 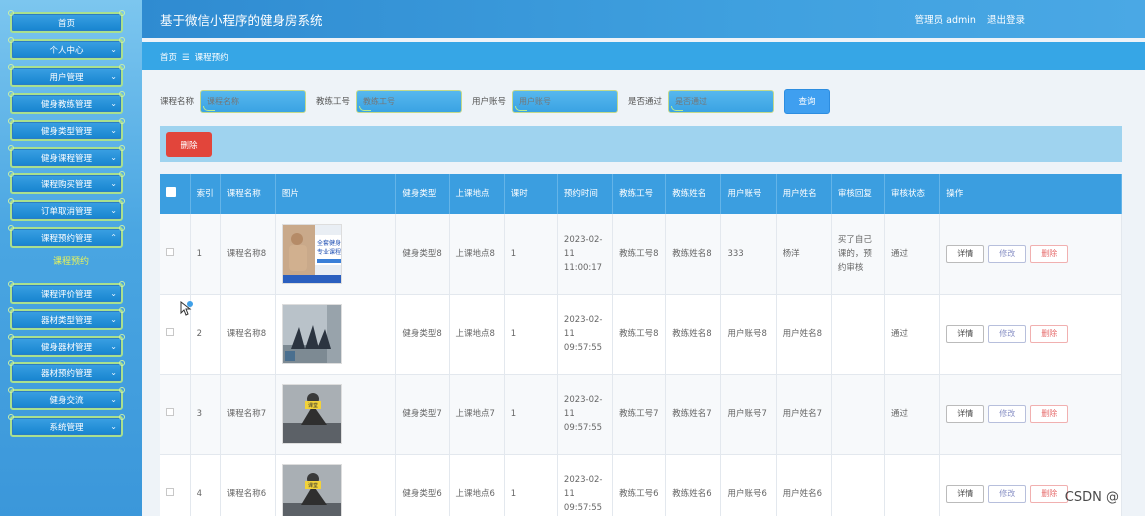 What do you see at coordinates (248, 334) in the screenshot?
I see `cell-course: 课程名称8` at bounding box center [248, 334].